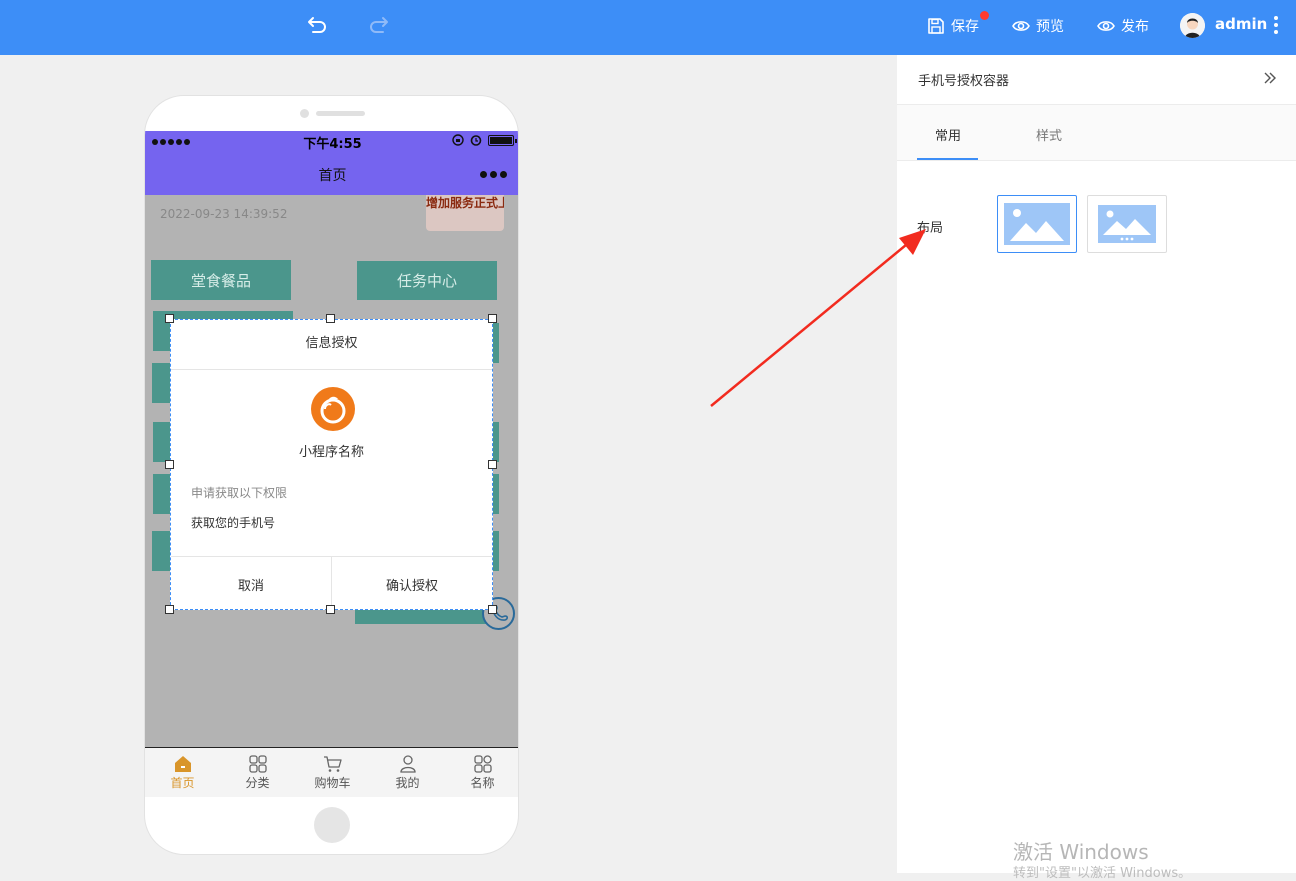 The width and height of the screenshot is (1296, 881). Describe the element at coordinates (332, 783) in the screenshot. I see `tab-label: 购物车` at that location.